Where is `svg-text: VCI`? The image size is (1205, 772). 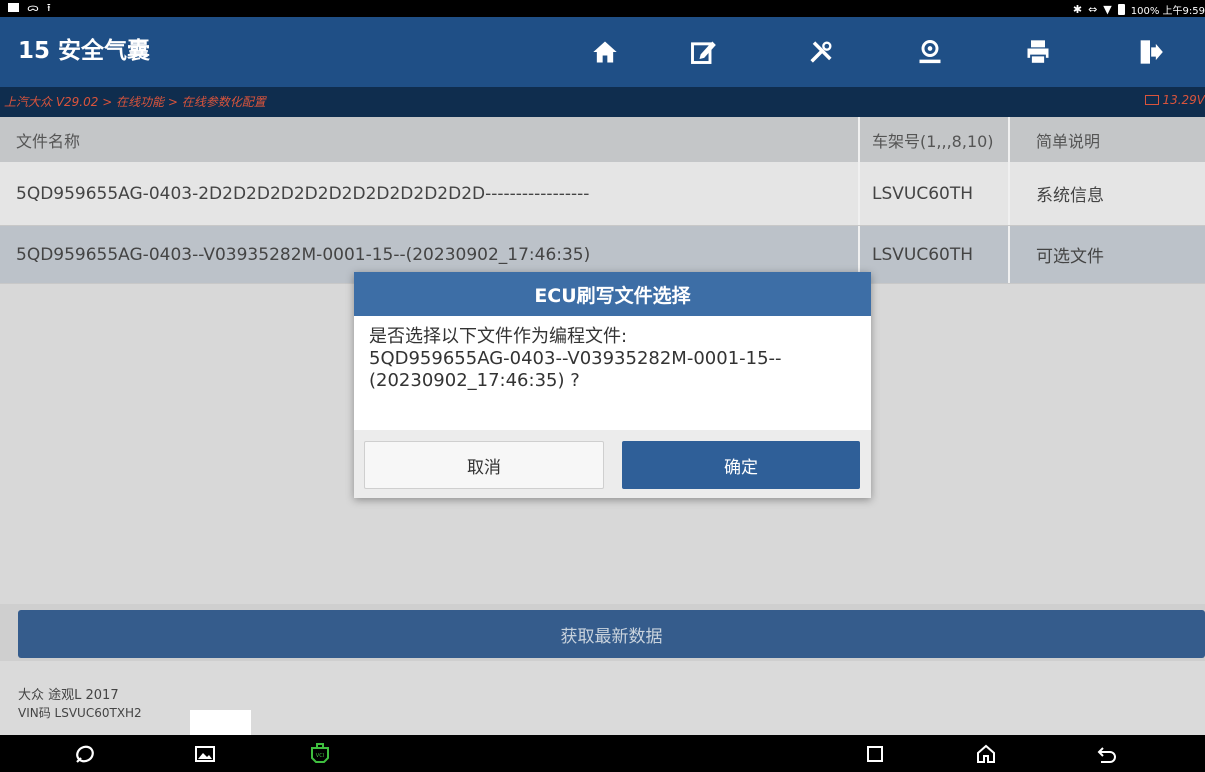
svg-text: VCI is located at coordinates (320, 756).